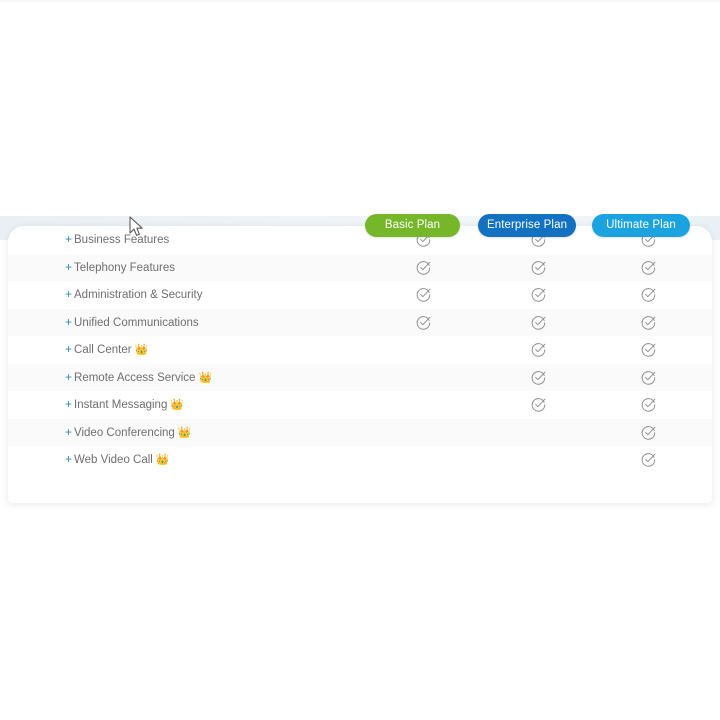  Describe the element at coordinates (125, 267) in the screenshot. I see `feature-name-text: Telephony Features` at that location.